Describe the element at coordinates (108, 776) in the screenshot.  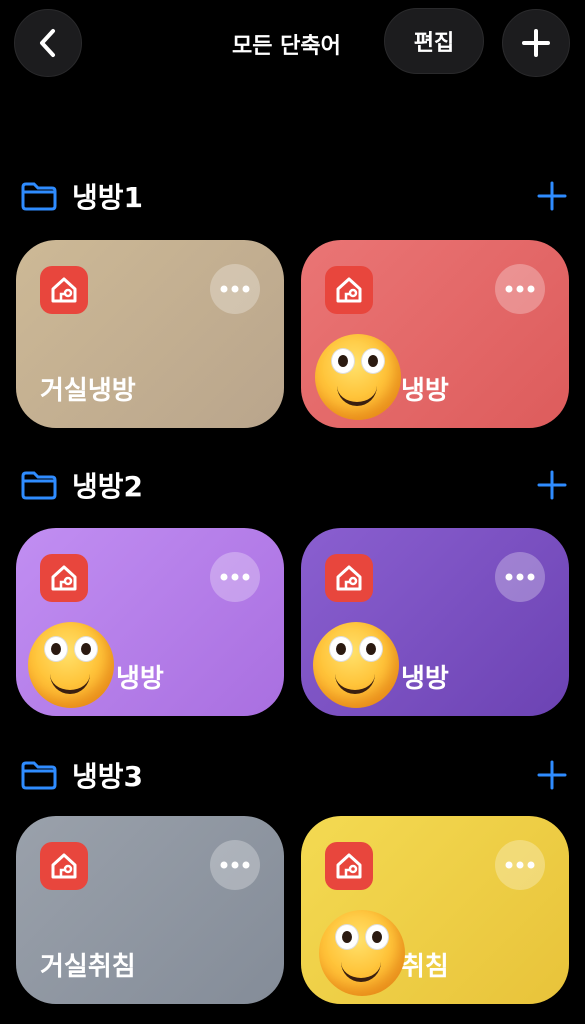
I see `section-title: 냉방3` at that location.